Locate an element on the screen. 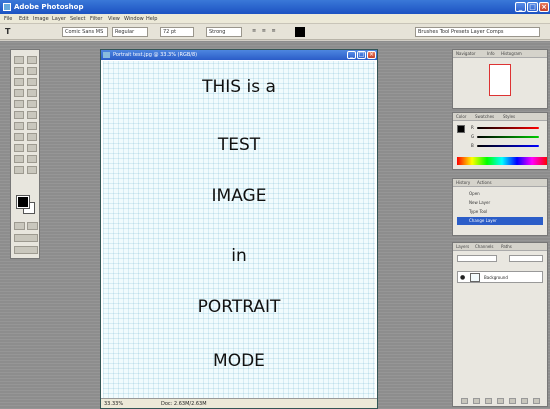 This screenshot has width=550, height=409. history-item: Type Tool is located at coordinates (500, 212).